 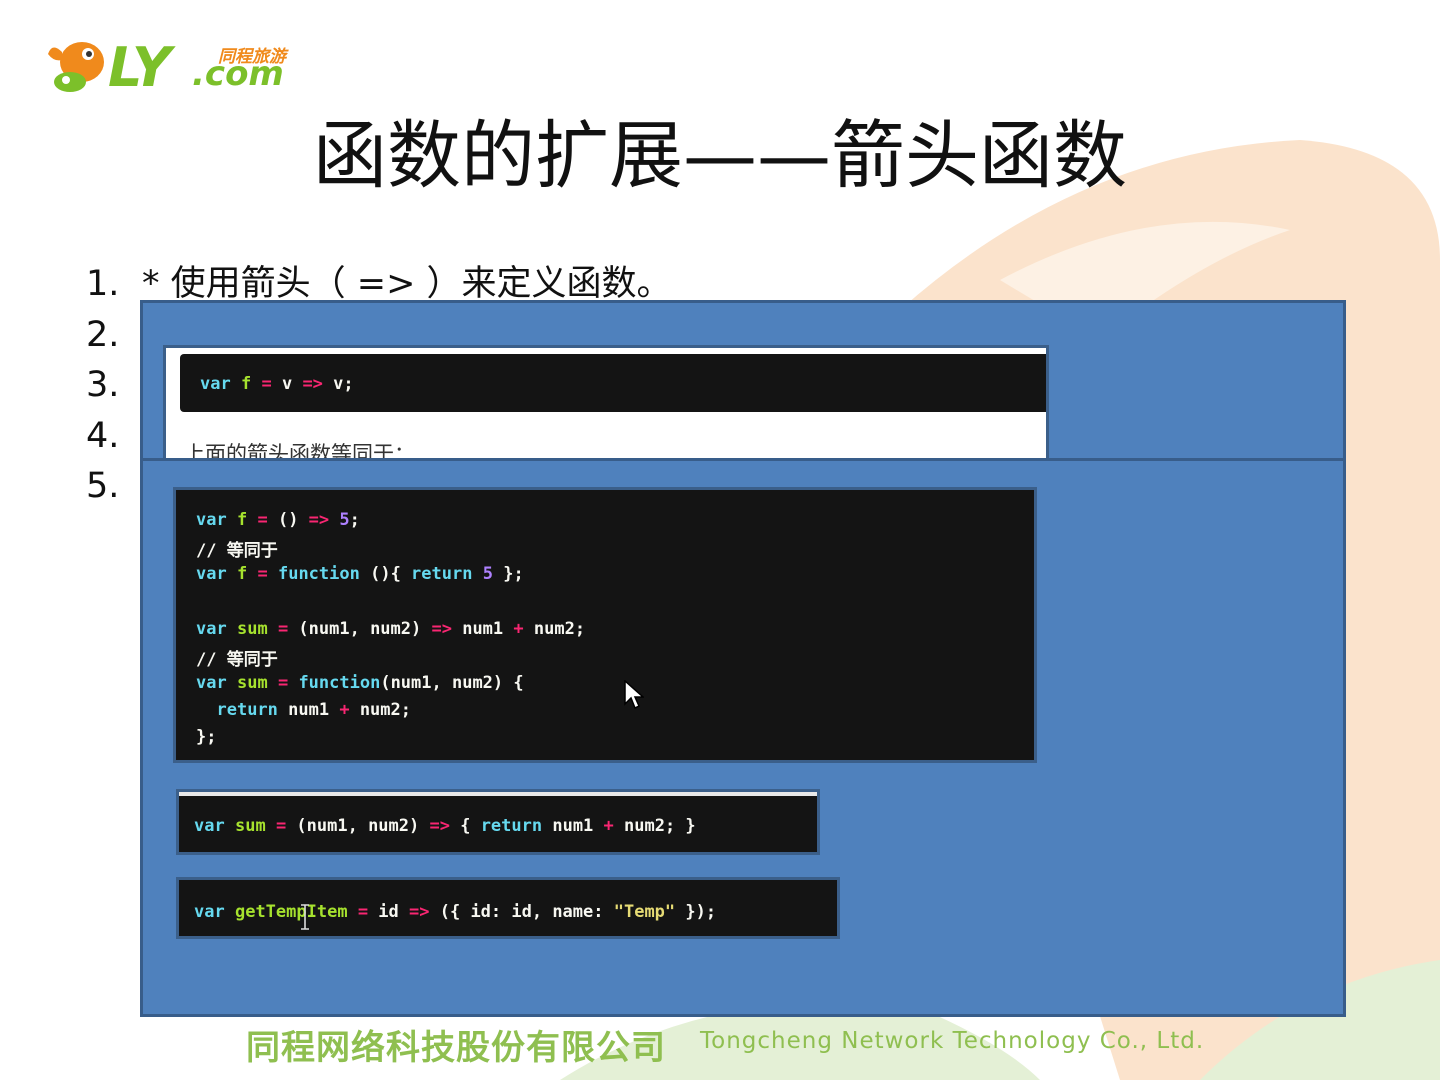 What do you see at coordinates (278, 520) in the screenshot?
I see `code-line: var f = () => 5;` at bounding box center [278, 520].